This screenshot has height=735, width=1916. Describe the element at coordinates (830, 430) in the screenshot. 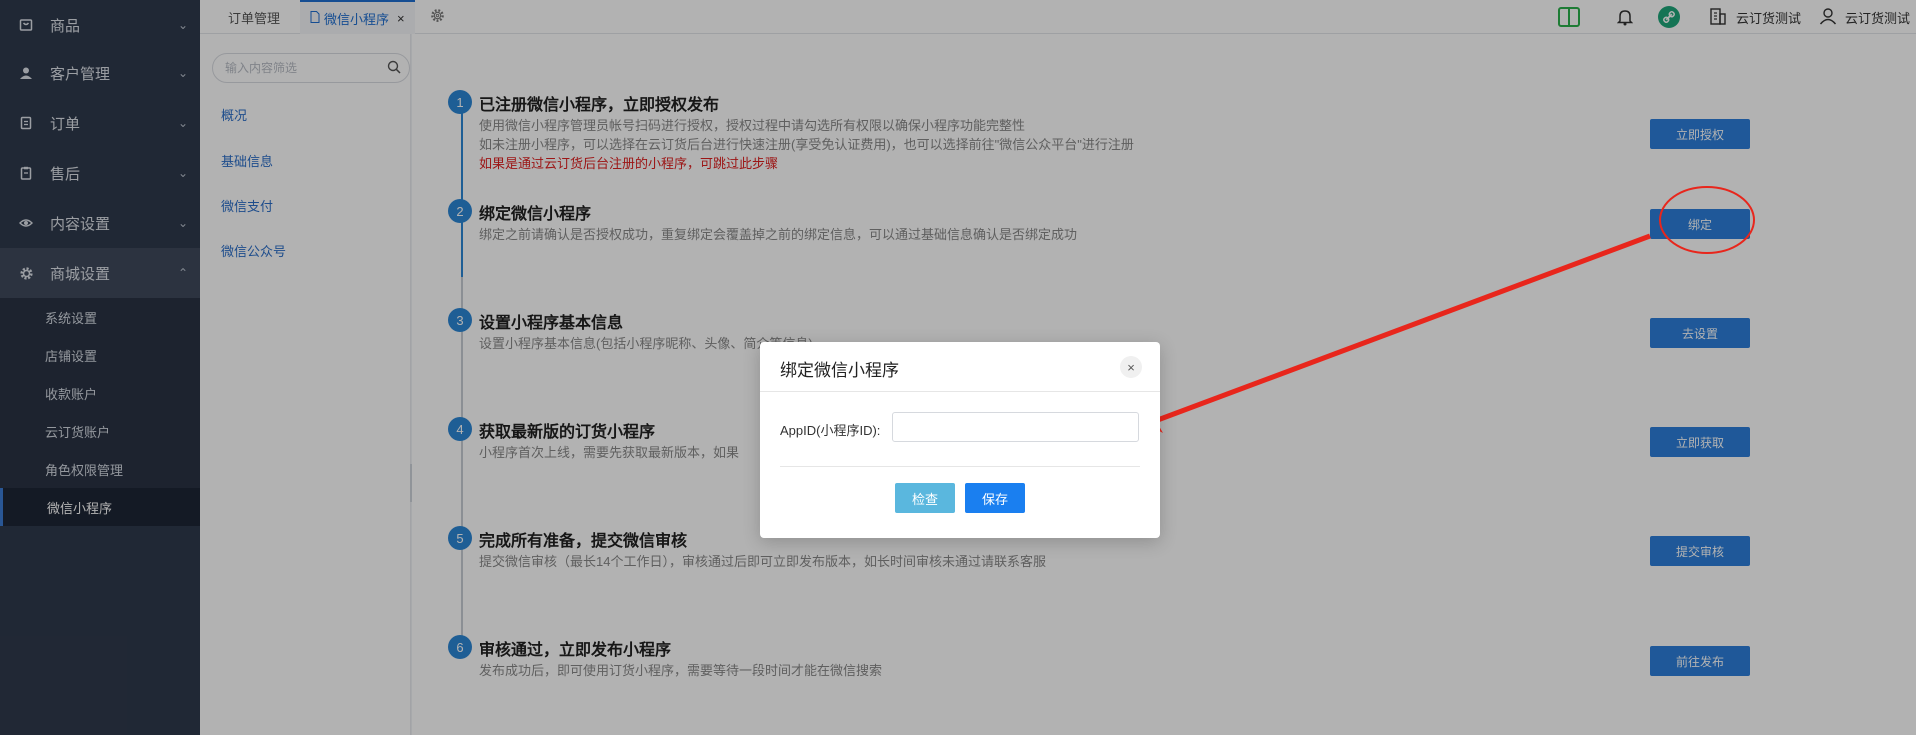

I see `appid-label: AppID(小程序ID):` at that location.